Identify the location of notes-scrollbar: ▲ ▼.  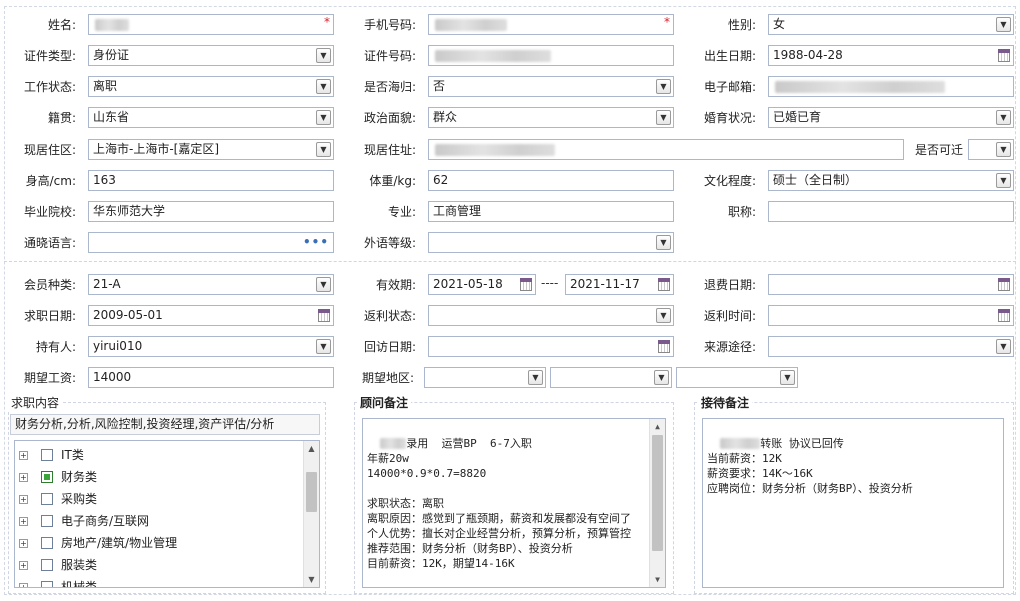
(657, 503).